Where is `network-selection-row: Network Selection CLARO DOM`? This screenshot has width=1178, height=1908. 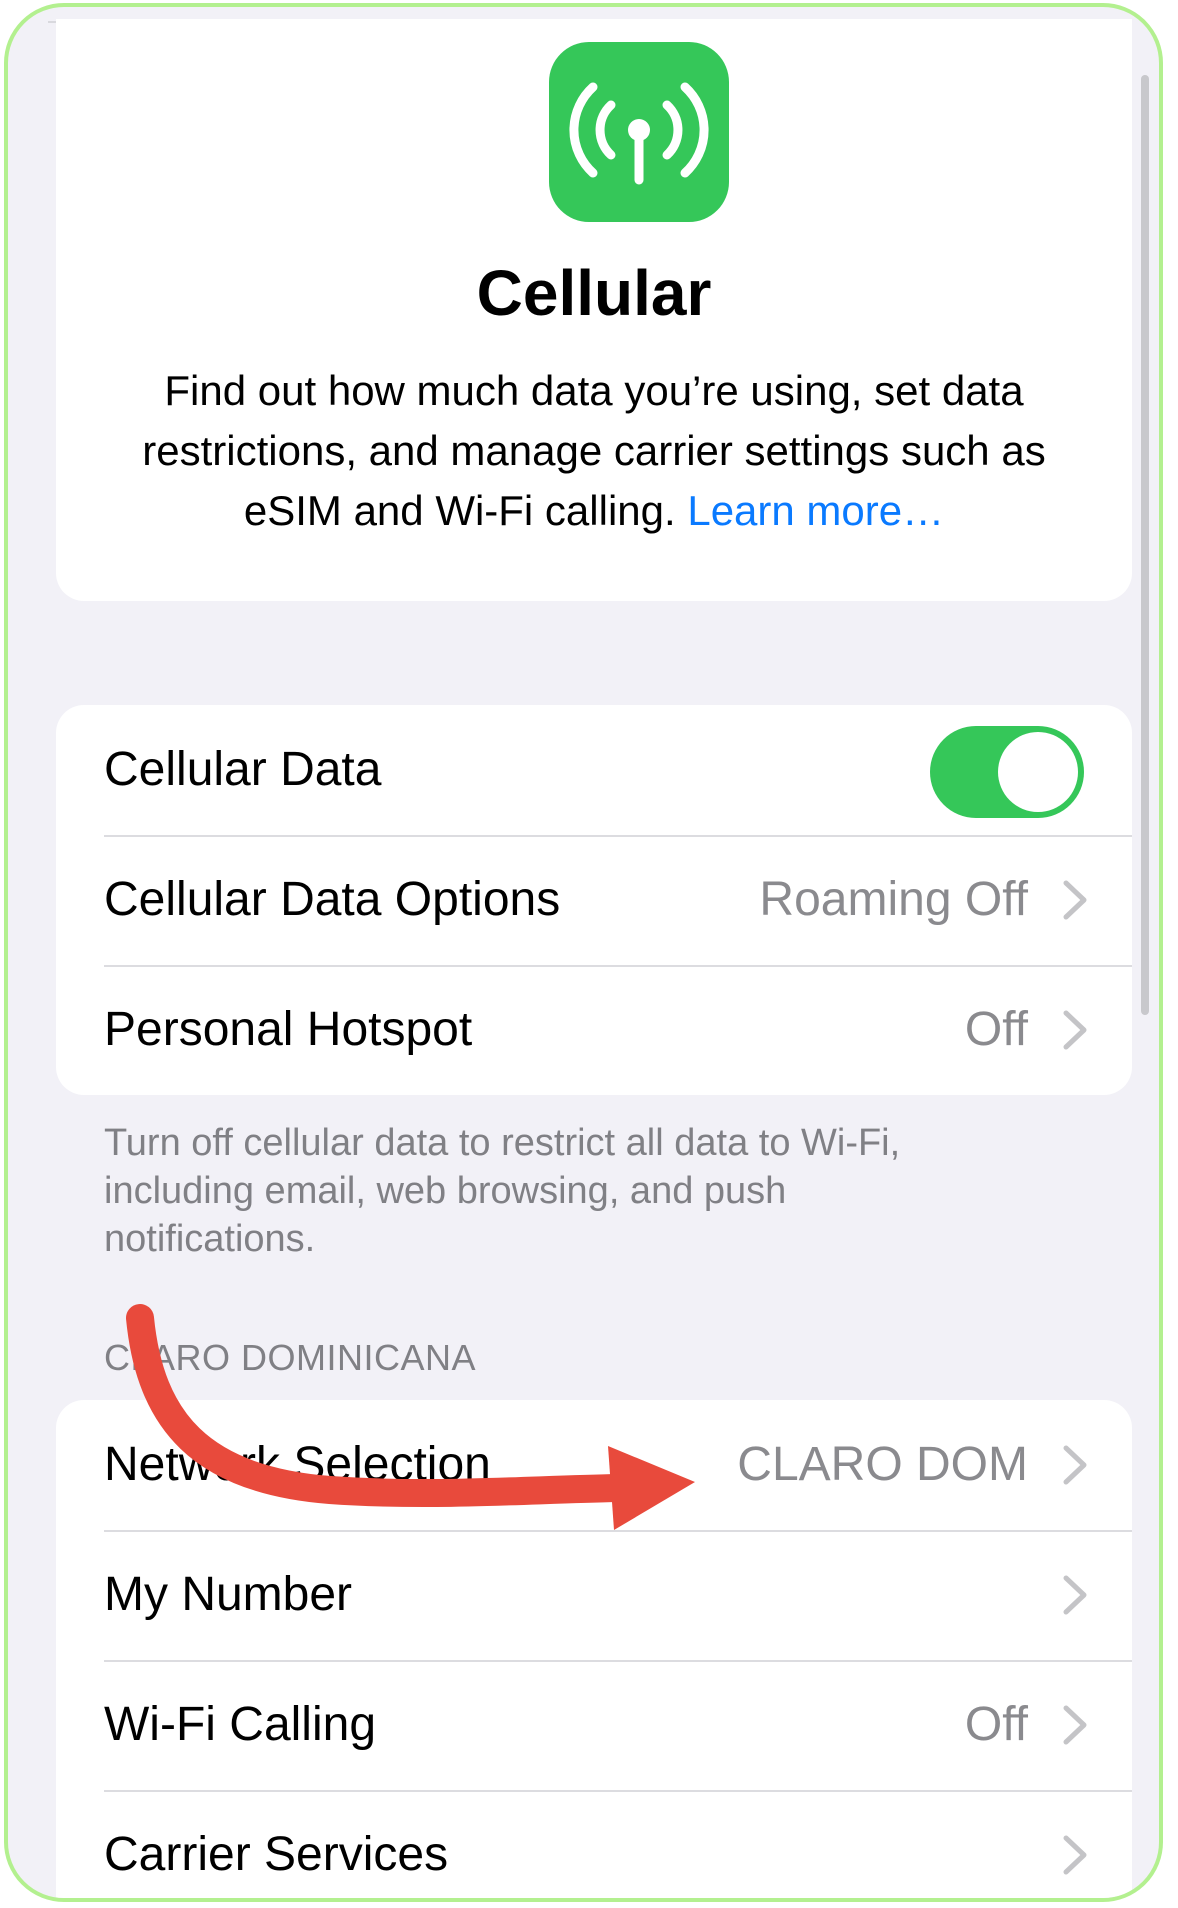 network-selection-row: Network Selection CLARO DOM is located at coordinates (594, 1465).